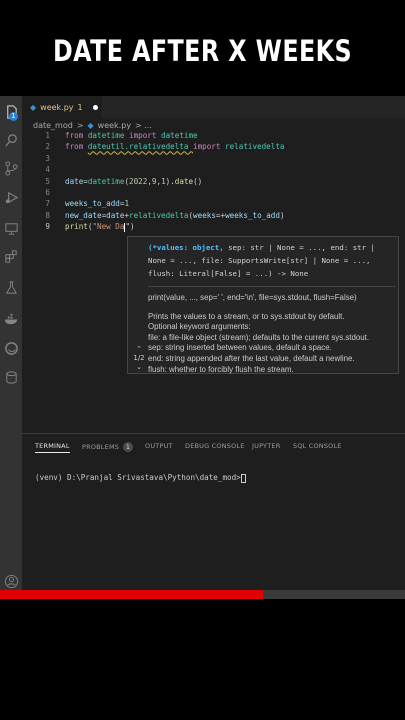 The width and height of the screenshot is (405, 720). I want to click on code-token: 2022, so click(138, 181).